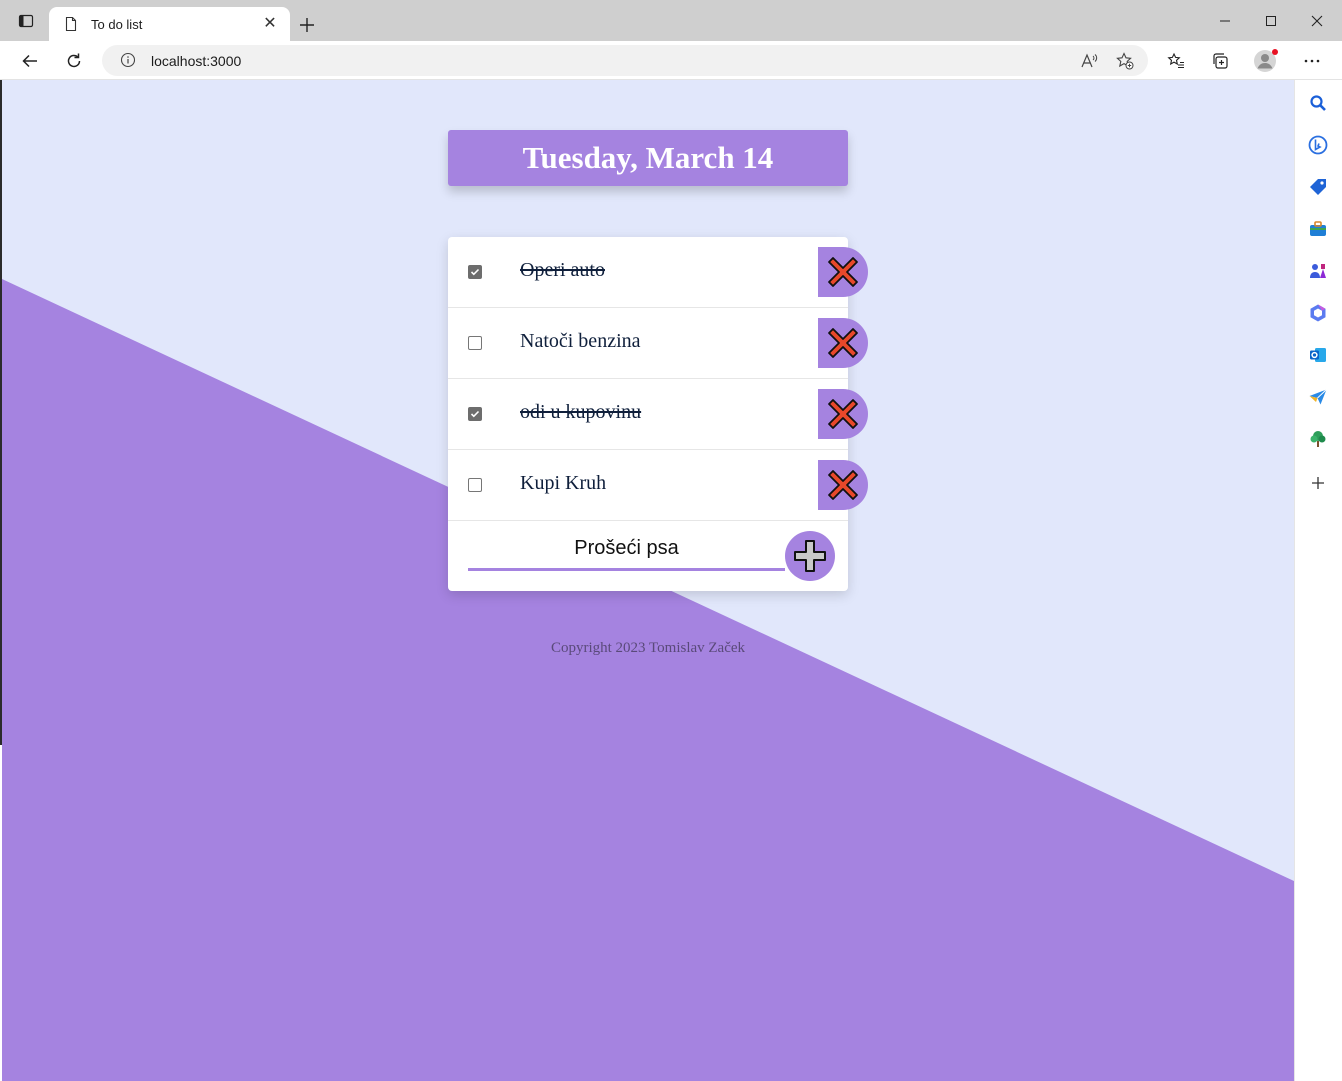 This screenshot has width=1342, height=1081. Describe the element at coordinates (196, 61) in the screenshot. I see `url-text: localhost:3000` at that location.